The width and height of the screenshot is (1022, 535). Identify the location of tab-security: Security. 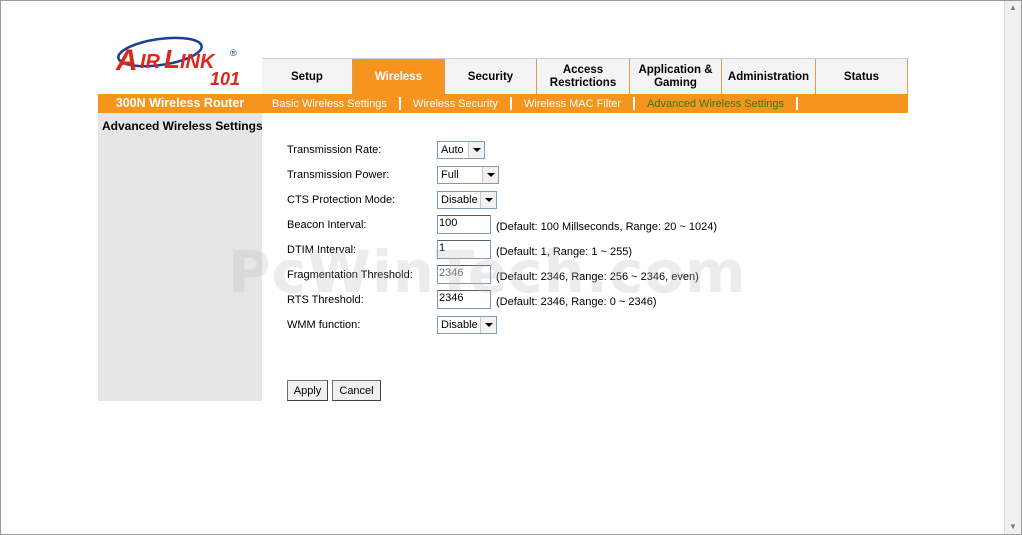
(491, 77).